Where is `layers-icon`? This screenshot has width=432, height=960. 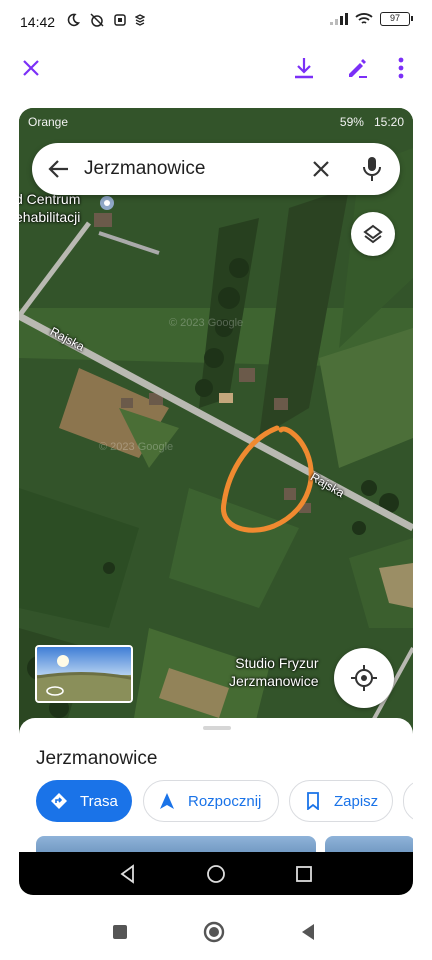 layers-icon is located at coordinates (373, 234).